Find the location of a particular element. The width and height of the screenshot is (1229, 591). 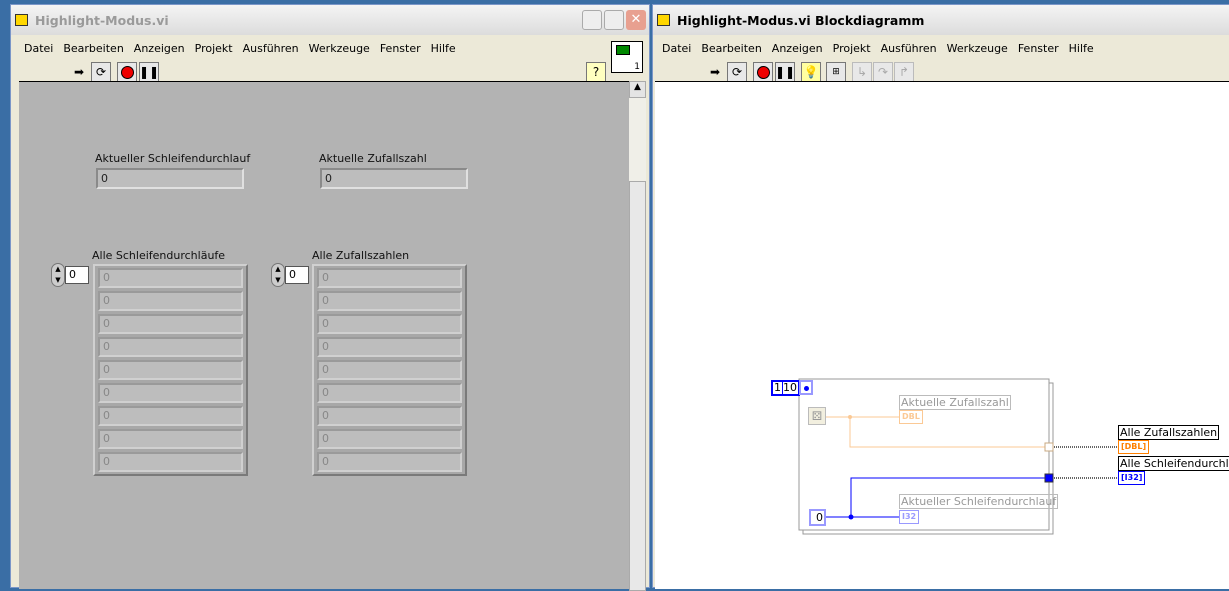

terminal-all-iterations: [I32] is located at coordinates (1132, 478).